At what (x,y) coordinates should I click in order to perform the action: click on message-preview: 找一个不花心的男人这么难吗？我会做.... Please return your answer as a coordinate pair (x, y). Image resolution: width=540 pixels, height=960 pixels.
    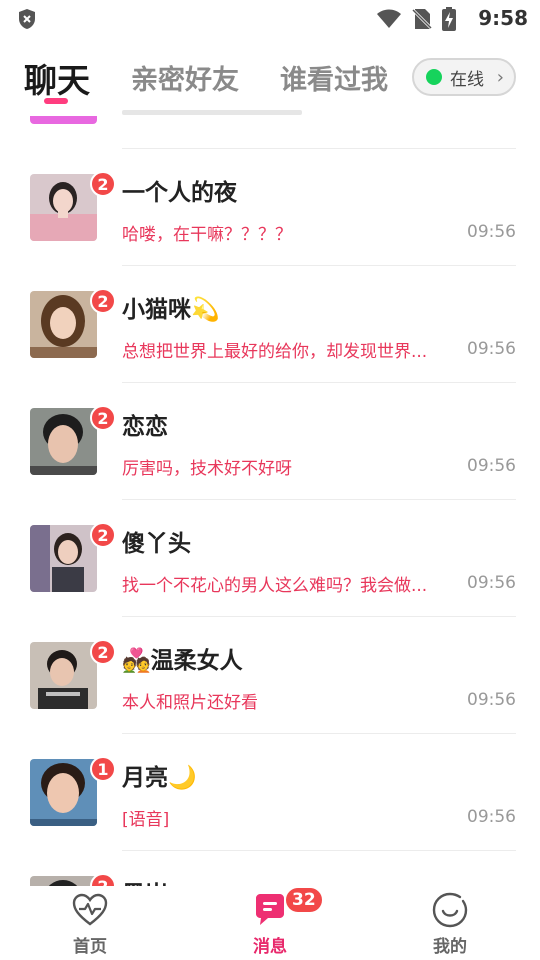
    Looking at the image, I should click on (275, 586).